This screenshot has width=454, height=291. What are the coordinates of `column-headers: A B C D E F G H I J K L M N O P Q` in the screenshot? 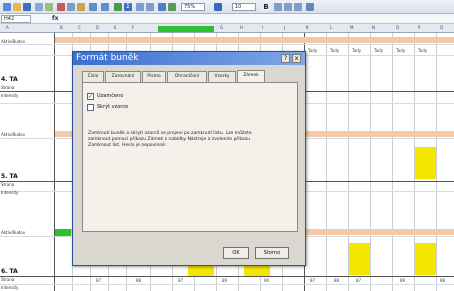 It's located at (227, 28).